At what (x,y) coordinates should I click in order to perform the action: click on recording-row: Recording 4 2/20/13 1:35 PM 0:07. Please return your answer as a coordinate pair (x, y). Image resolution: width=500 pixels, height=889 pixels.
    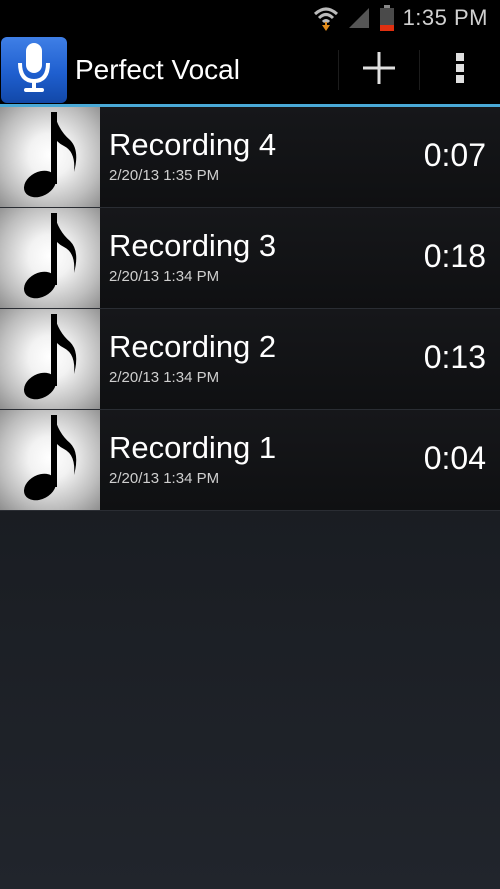
    Looking at the image, I should click on (250, 157).